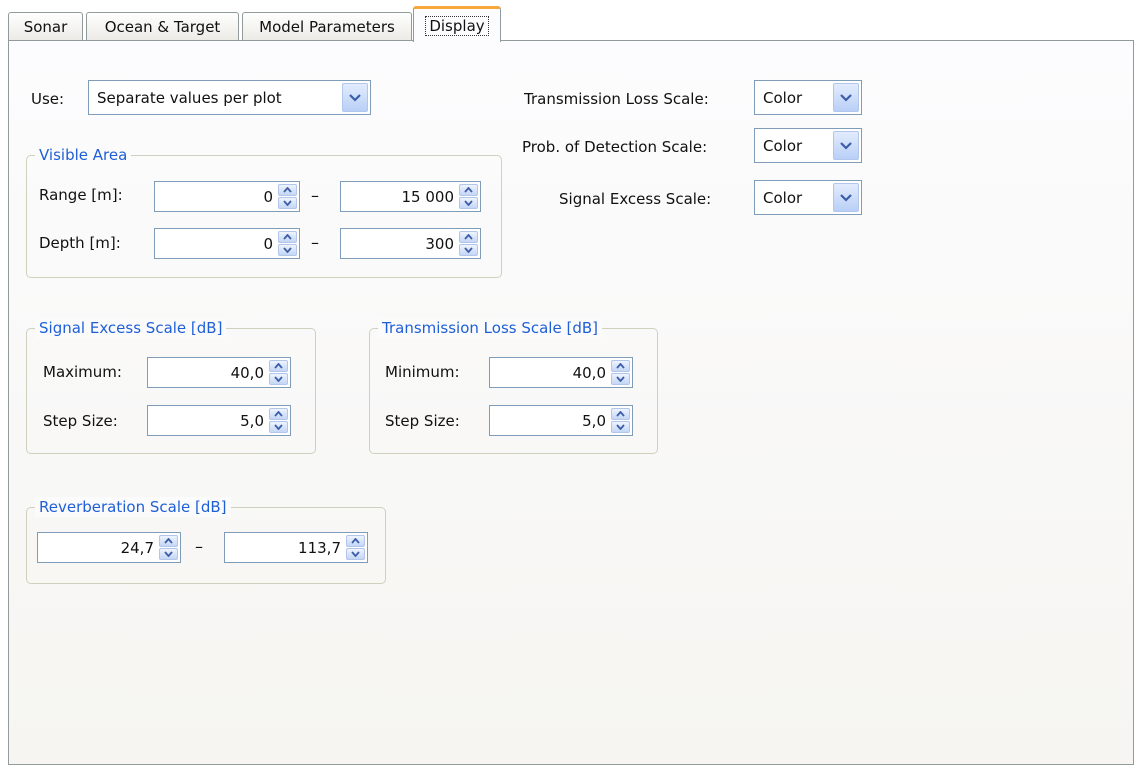 This screenshot has width=1141, height=769. Describe the element at coordinates (109, 547) in the screenshot. I see `reverberation-min-input: 24,7` at that location.